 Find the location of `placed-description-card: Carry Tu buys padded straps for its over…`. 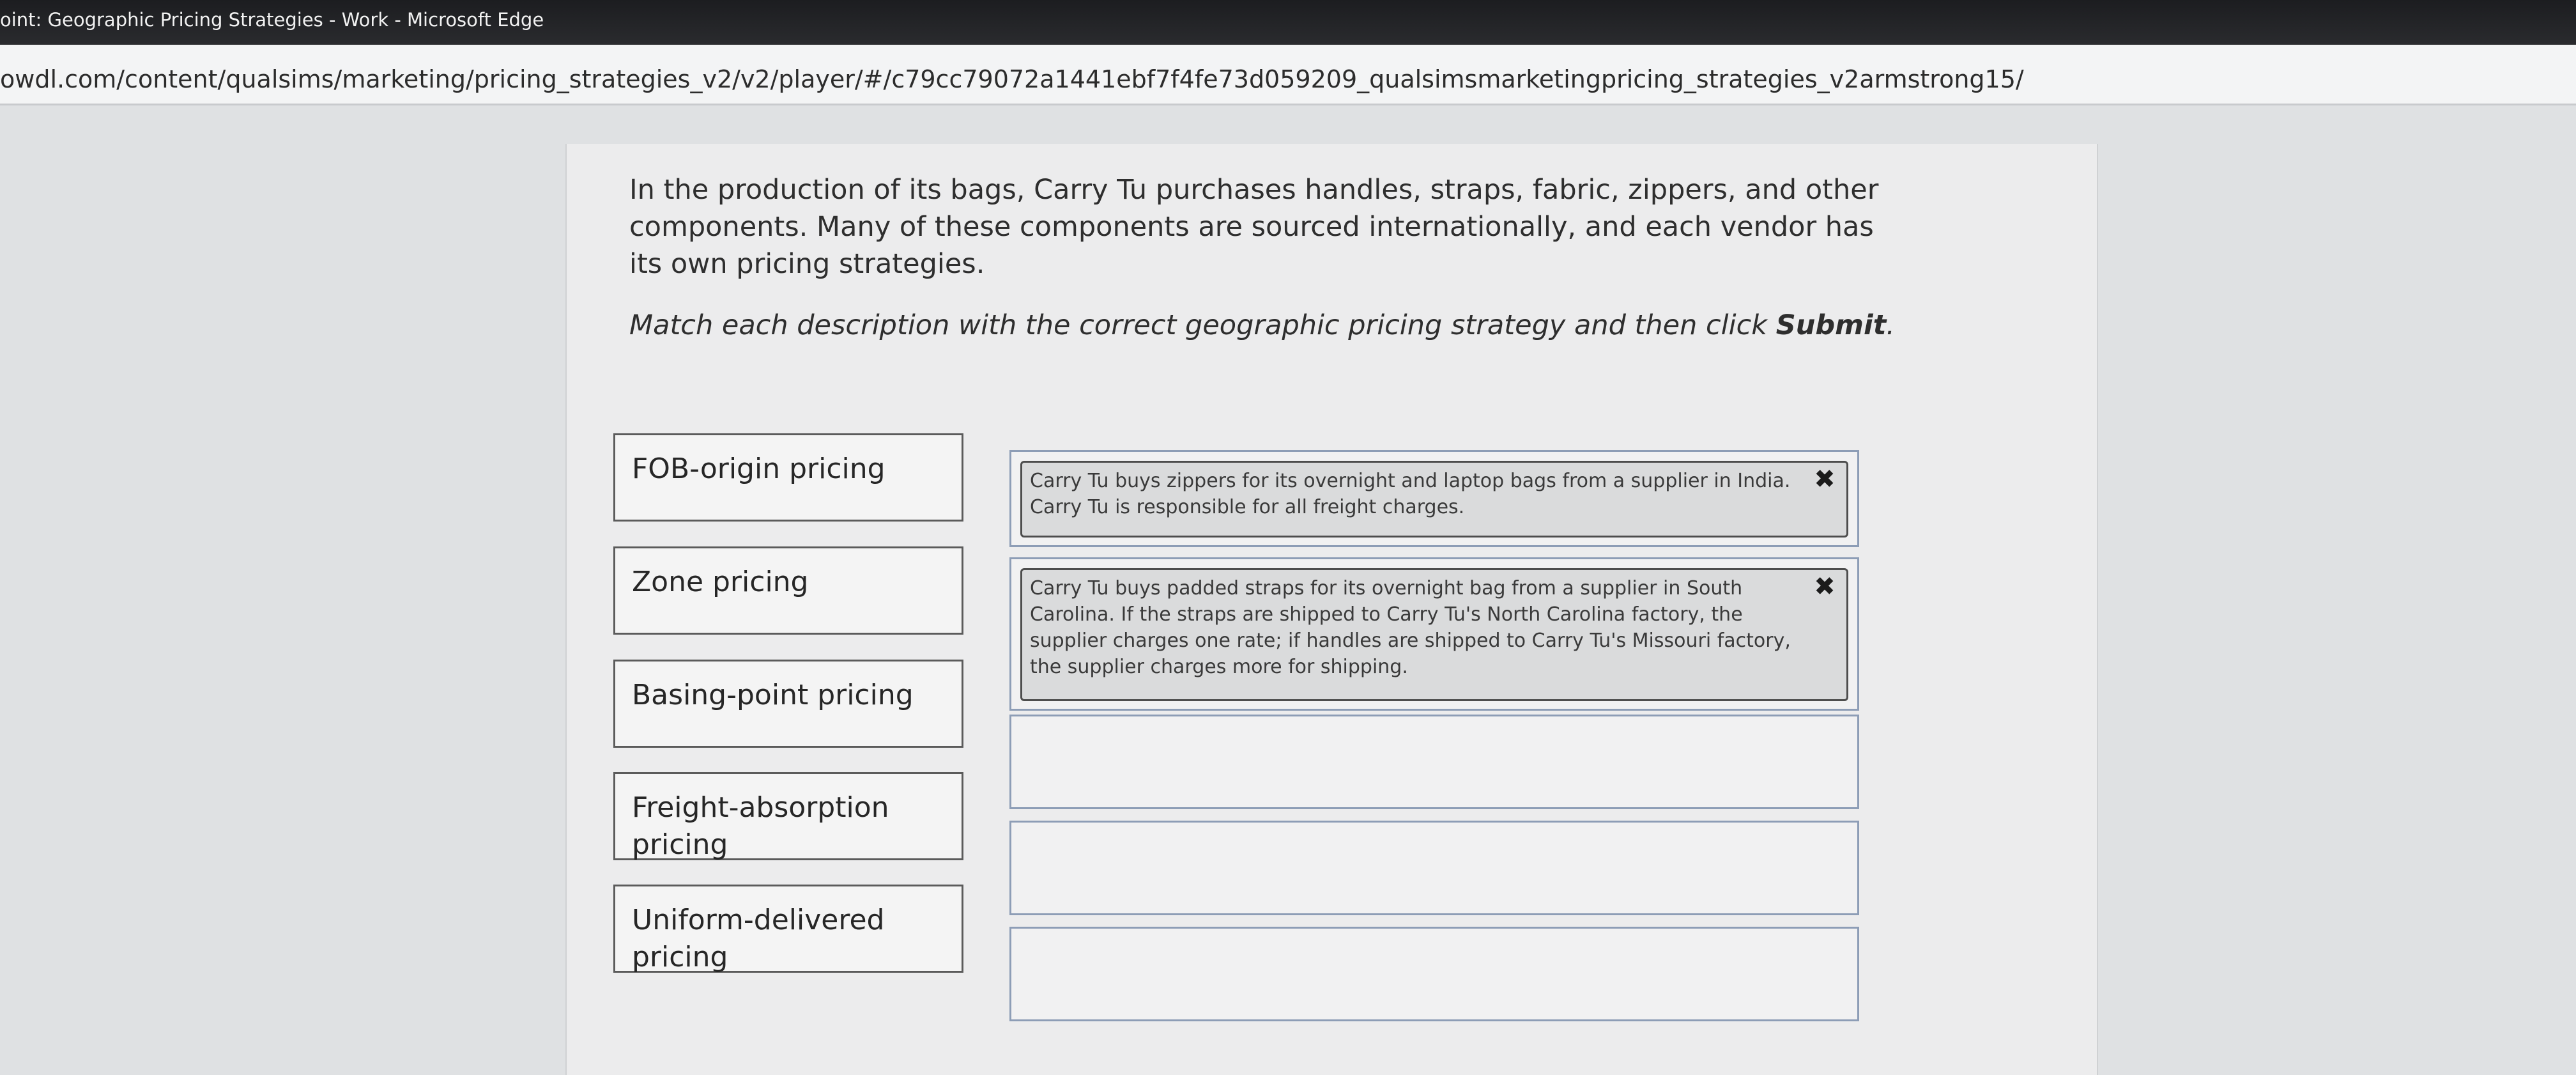

placed-description-card: Carry Tu buys padded straps for its over… is located at coordinates (1434, 634).